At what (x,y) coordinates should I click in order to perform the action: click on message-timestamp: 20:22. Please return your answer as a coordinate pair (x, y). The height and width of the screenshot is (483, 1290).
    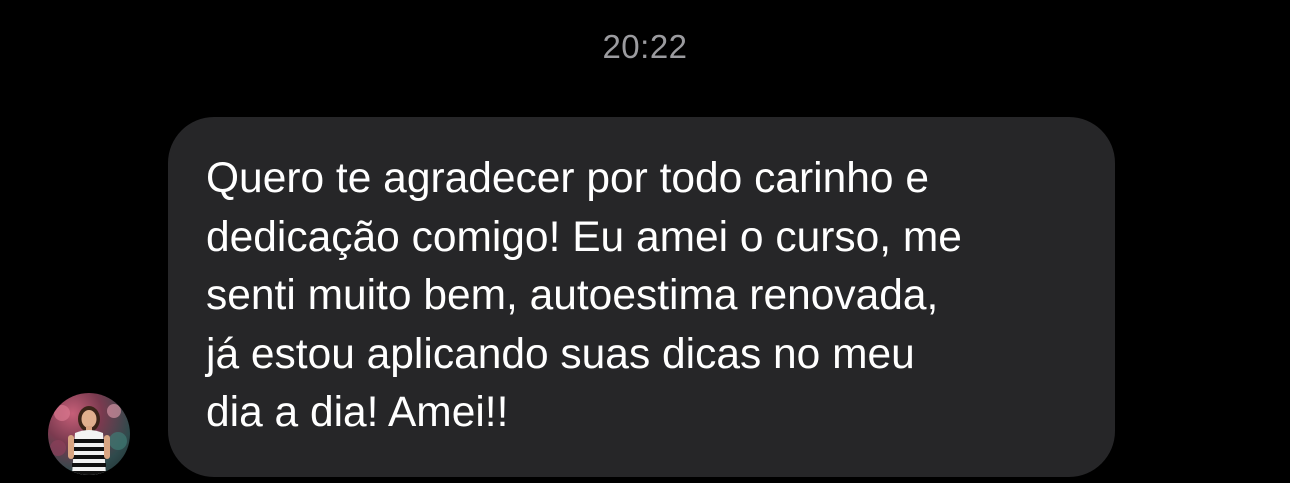
    Looking at the image, I should click on (645, 46).